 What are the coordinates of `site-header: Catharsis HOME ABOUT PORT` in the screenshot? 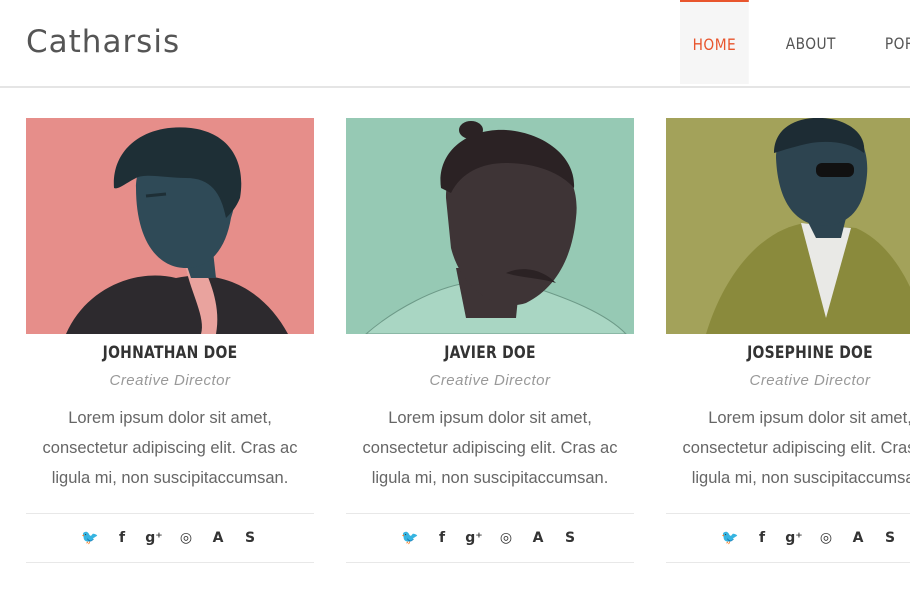 It's located at (455, 44).